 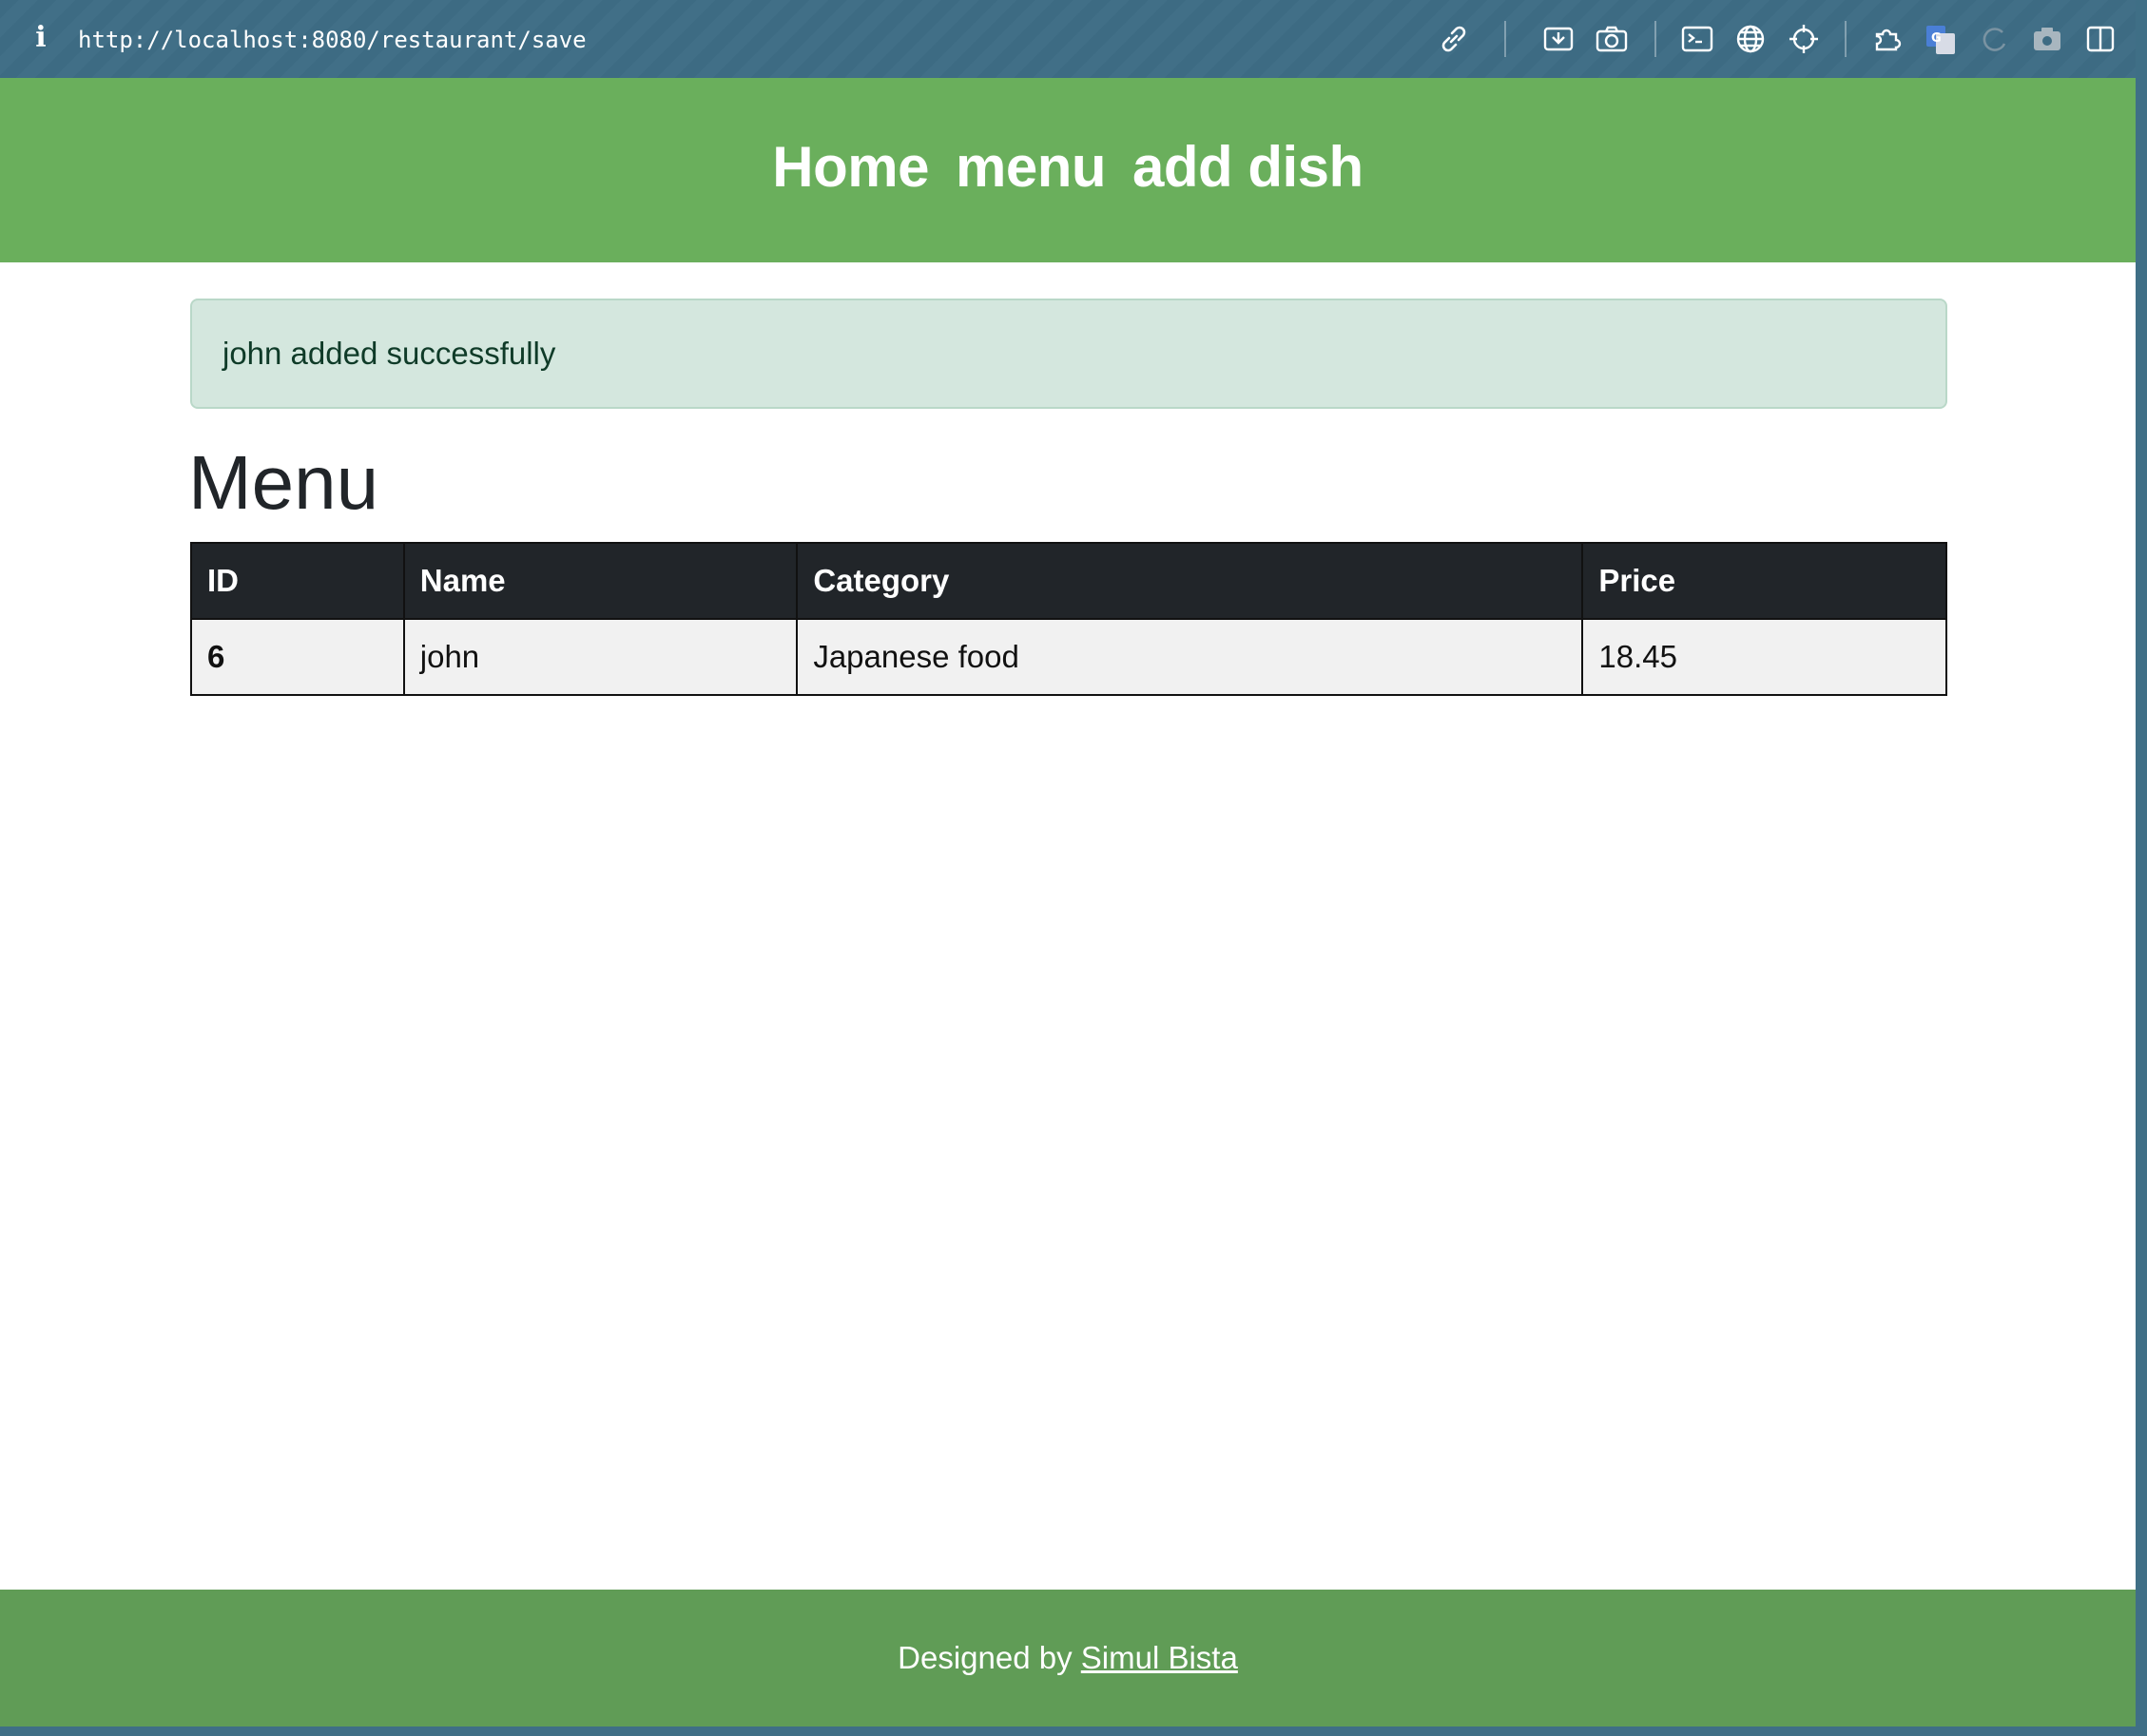 What do you see at coordinates (333, 40) in the screenshot?
I see `address-bar: http://localhost:8080/restaurant/save` at bounding box center [333, 40].